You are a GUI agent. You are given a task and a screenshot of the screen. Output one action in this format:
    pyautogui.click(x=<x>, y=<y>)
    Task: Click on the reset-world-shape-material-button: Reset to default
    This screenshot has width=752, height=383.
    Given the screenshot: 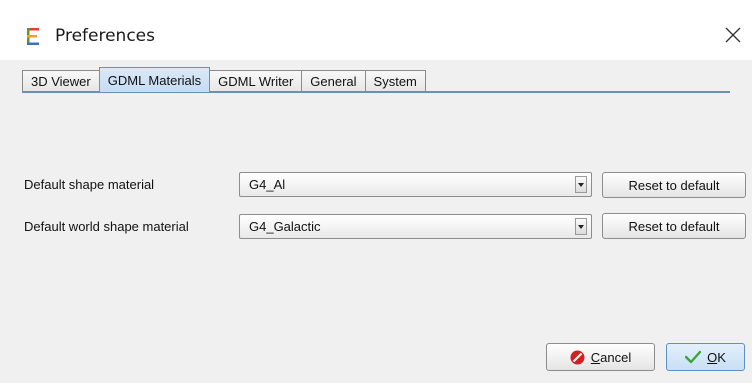 What is the action you would take?
    pyautogui.click(x=674, y=226)
    